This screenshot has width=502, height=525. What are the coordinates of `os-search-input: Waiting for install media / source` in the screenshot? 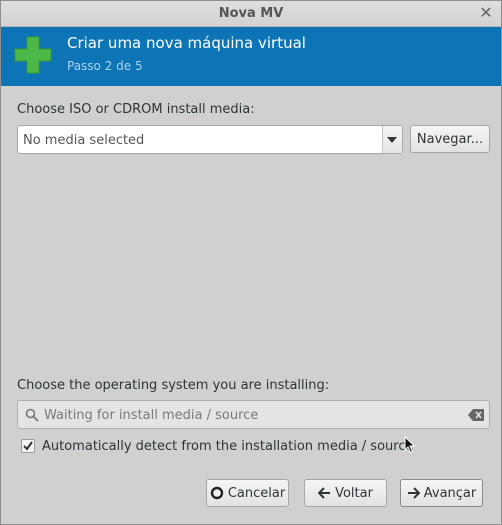 It's located at (253, 414).